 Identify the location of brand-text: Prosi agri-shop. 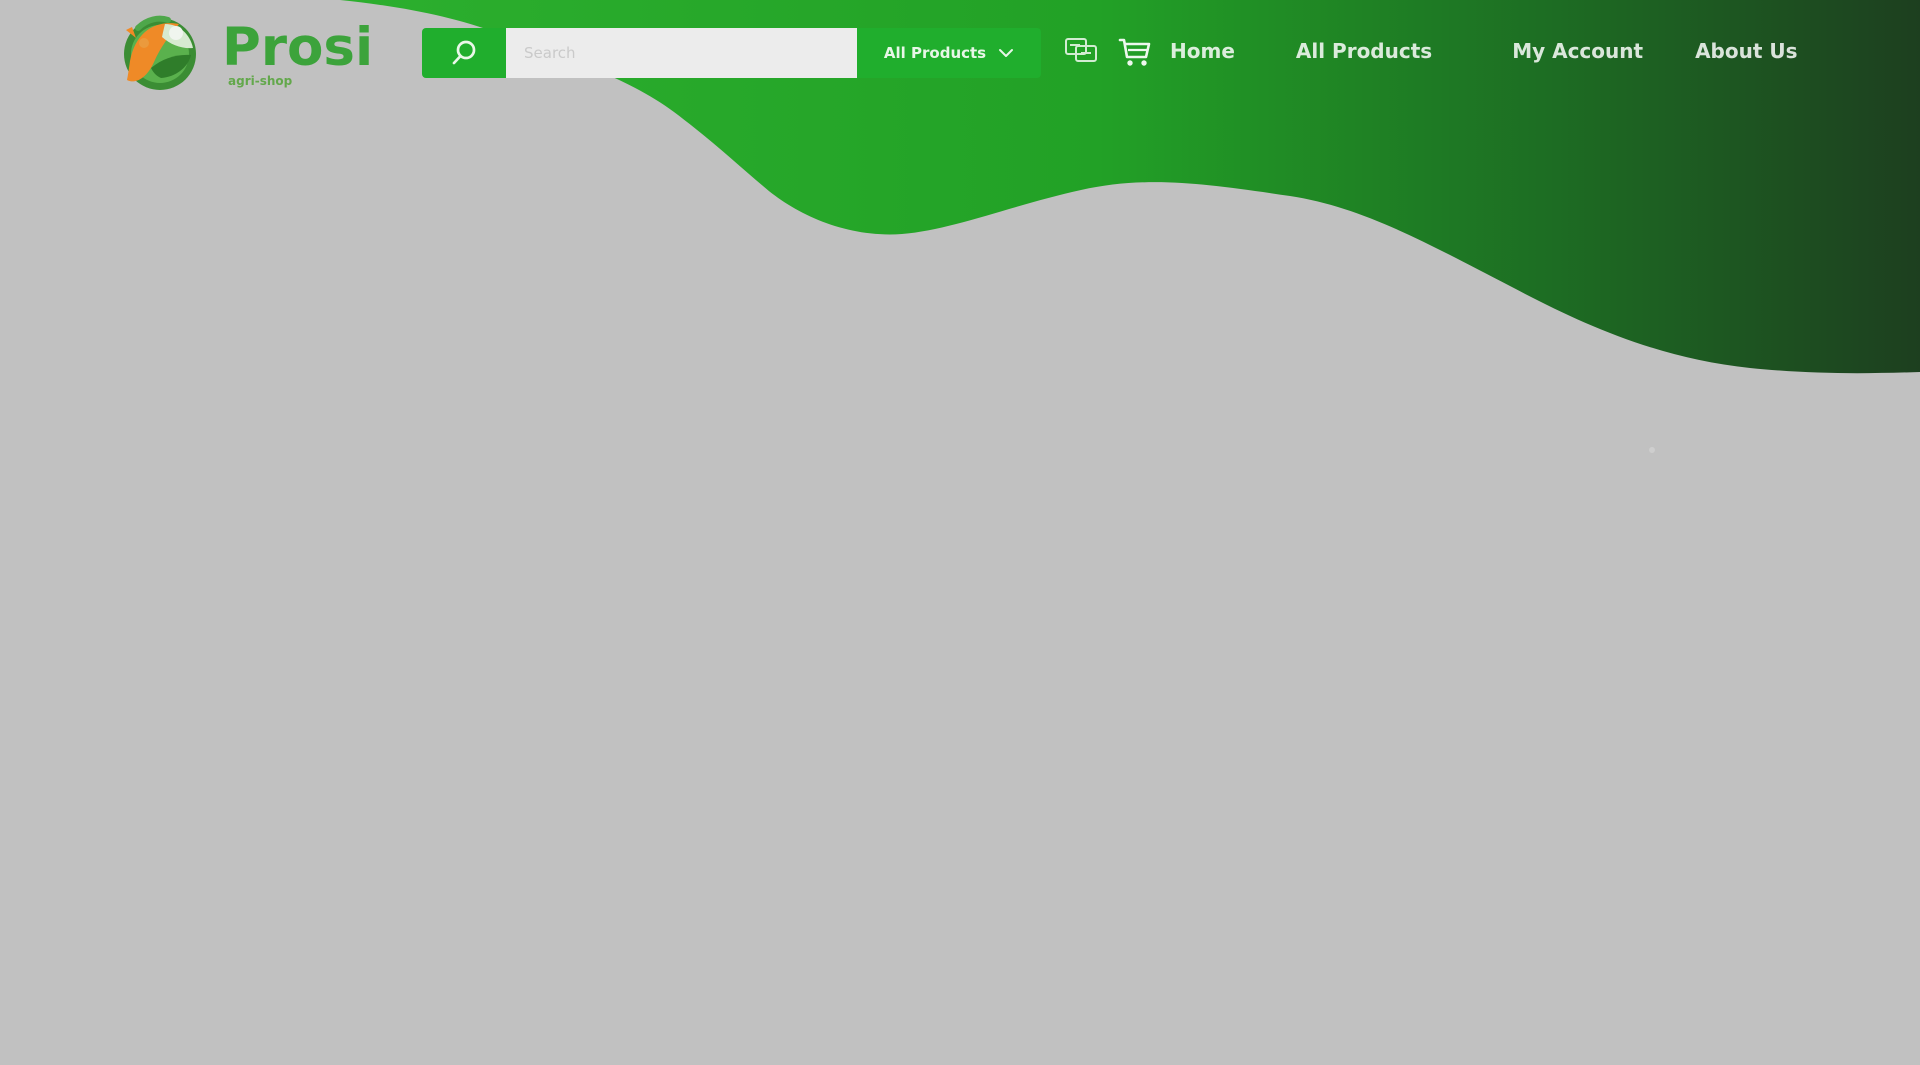
(297, 54).